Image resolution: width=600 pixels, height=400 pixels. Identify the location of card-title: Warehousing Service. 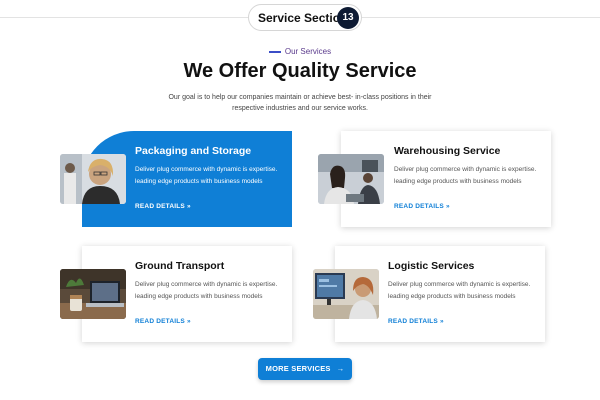
(447, 151).